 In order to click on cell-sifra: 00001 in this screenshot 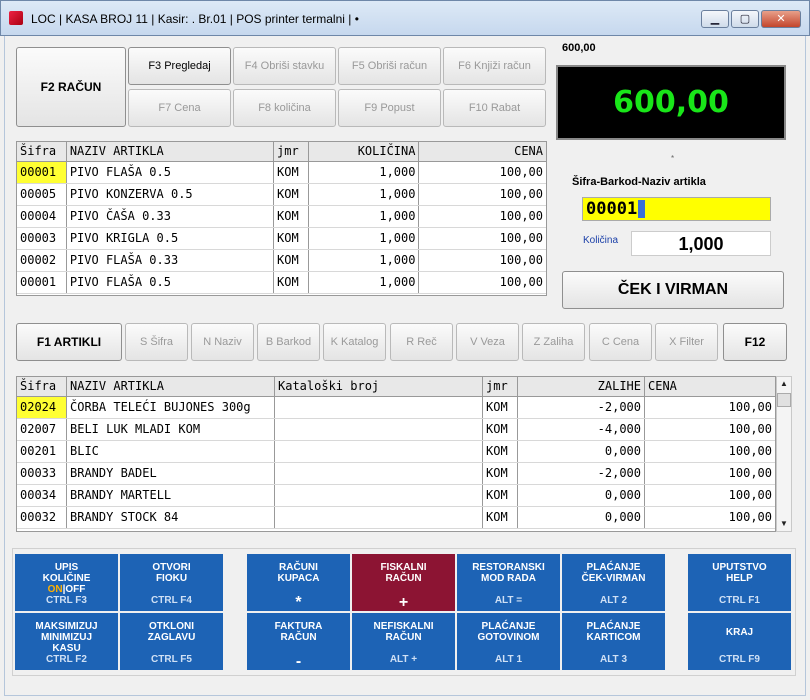, I will do `click(42, 172)`.